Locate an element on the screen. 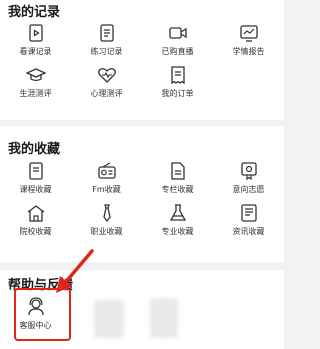 Image resolution: width=320 pixels, height=349 pixels. practice-history-label: 练习记录 is located at coordinates (106, 51).